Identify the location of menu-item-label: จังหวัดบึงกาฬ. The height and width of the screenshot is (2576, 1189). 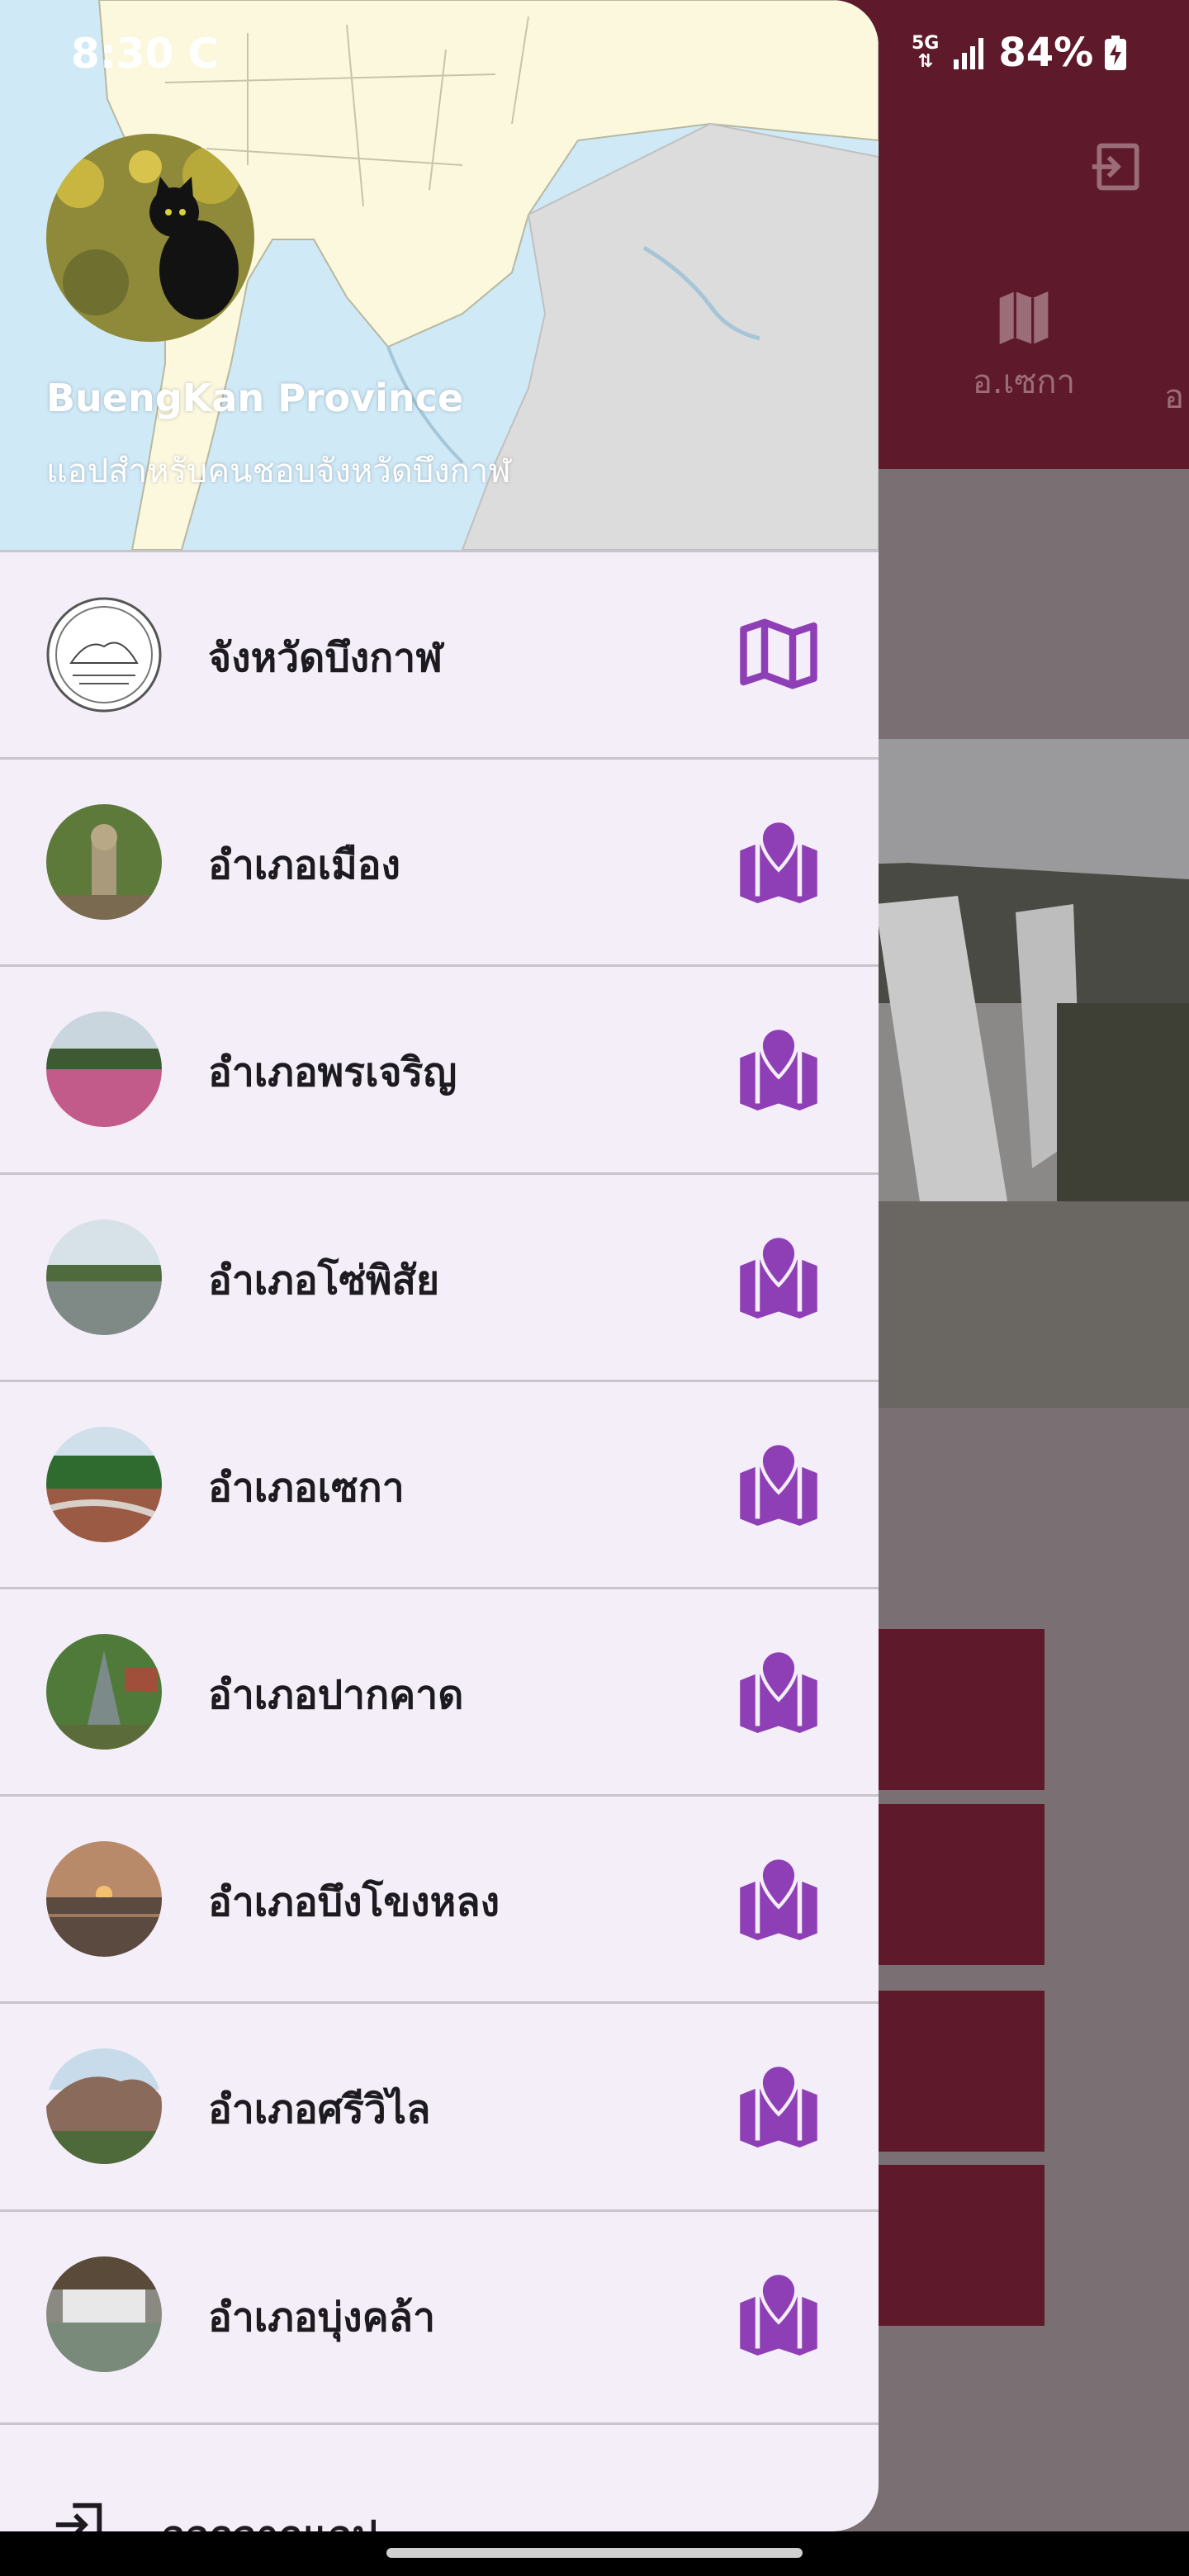
(325, 658).